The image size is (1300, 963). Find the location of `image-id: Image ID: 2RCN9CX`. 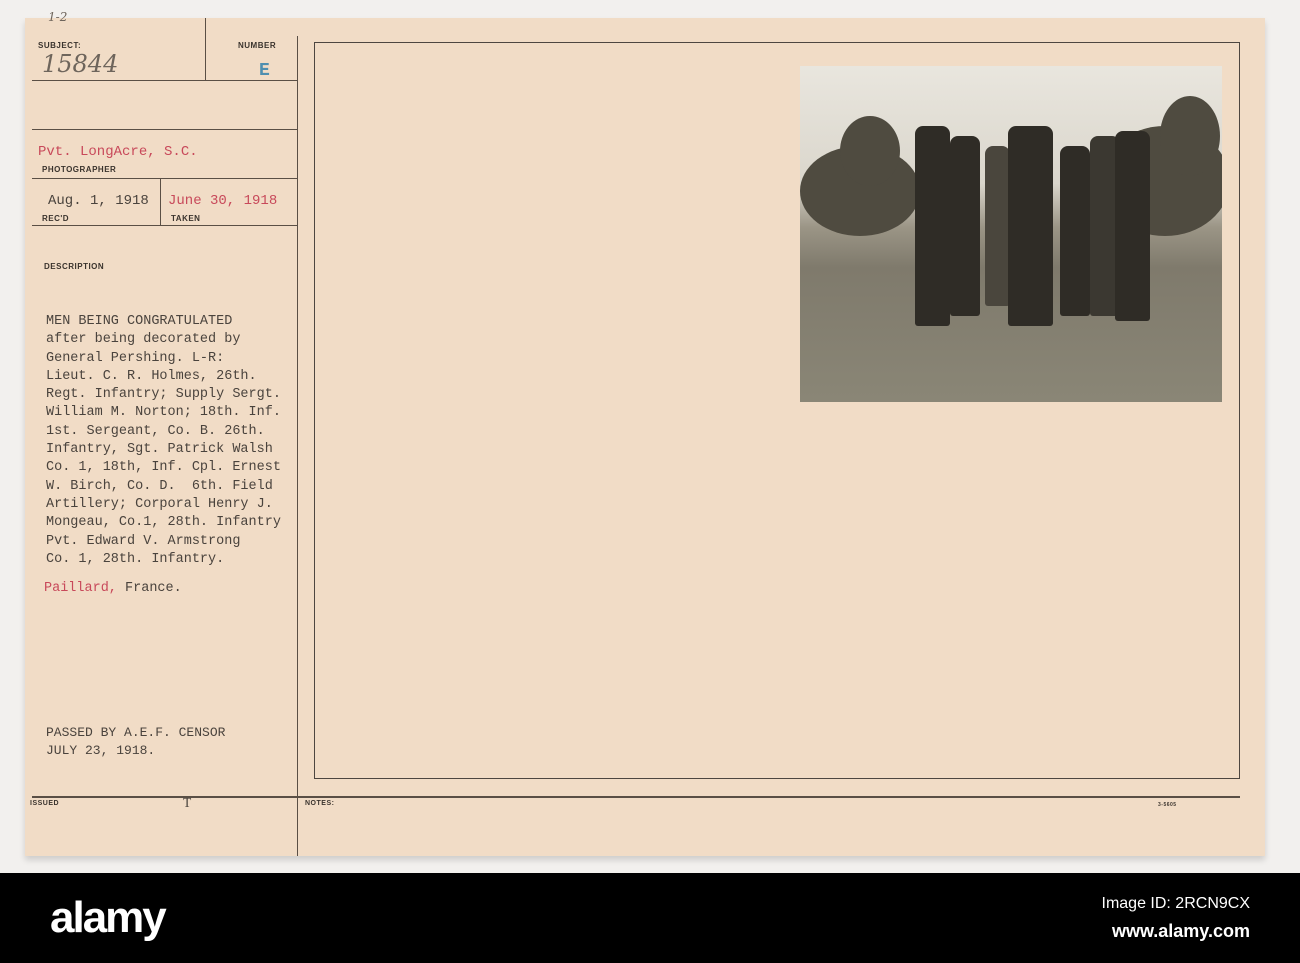

image-id: Image ID: 2RCN9CX is located at coordinates (1176, 903).